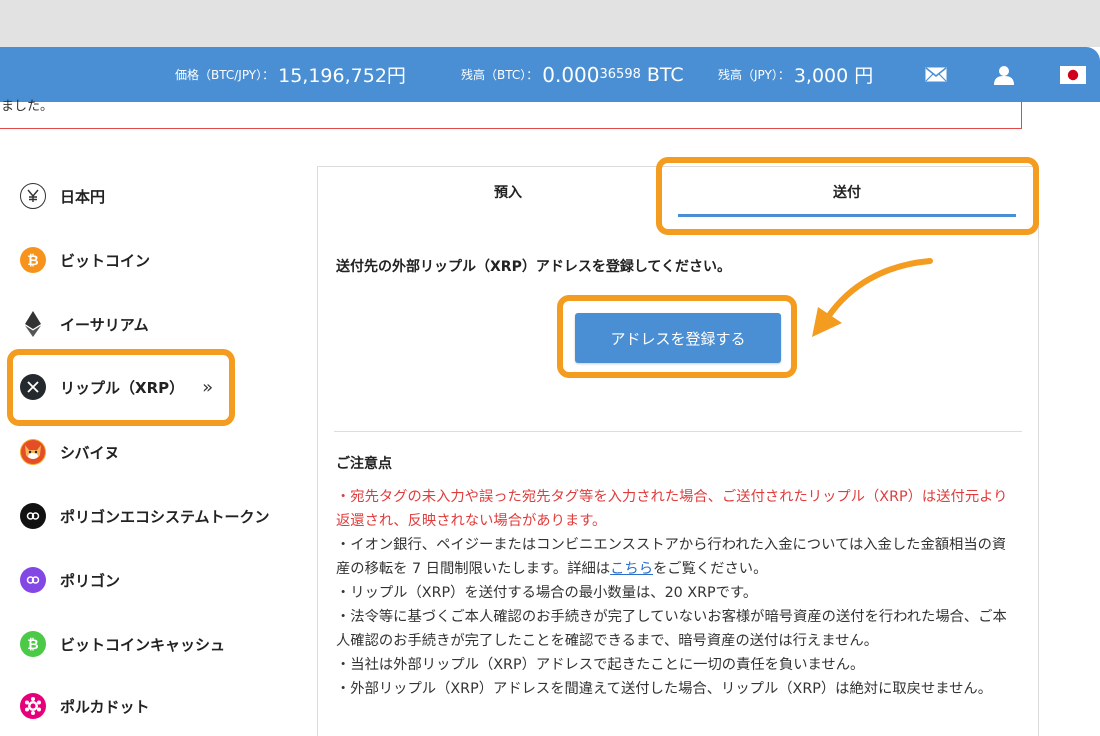  I want to click on sidebar-item-ethereum: イーサリアム, so click(84, 324).